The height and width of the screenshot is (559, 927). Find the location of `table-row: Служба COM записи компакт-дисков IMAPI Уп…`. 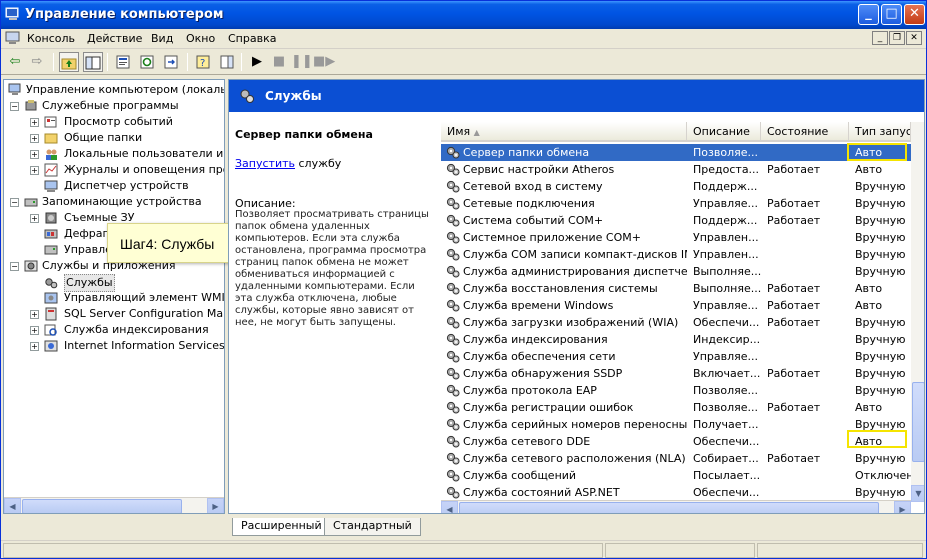

table-row: Служба COM записи компакт-дисков IMAPI Уп… is located at coordinates (676, 254).